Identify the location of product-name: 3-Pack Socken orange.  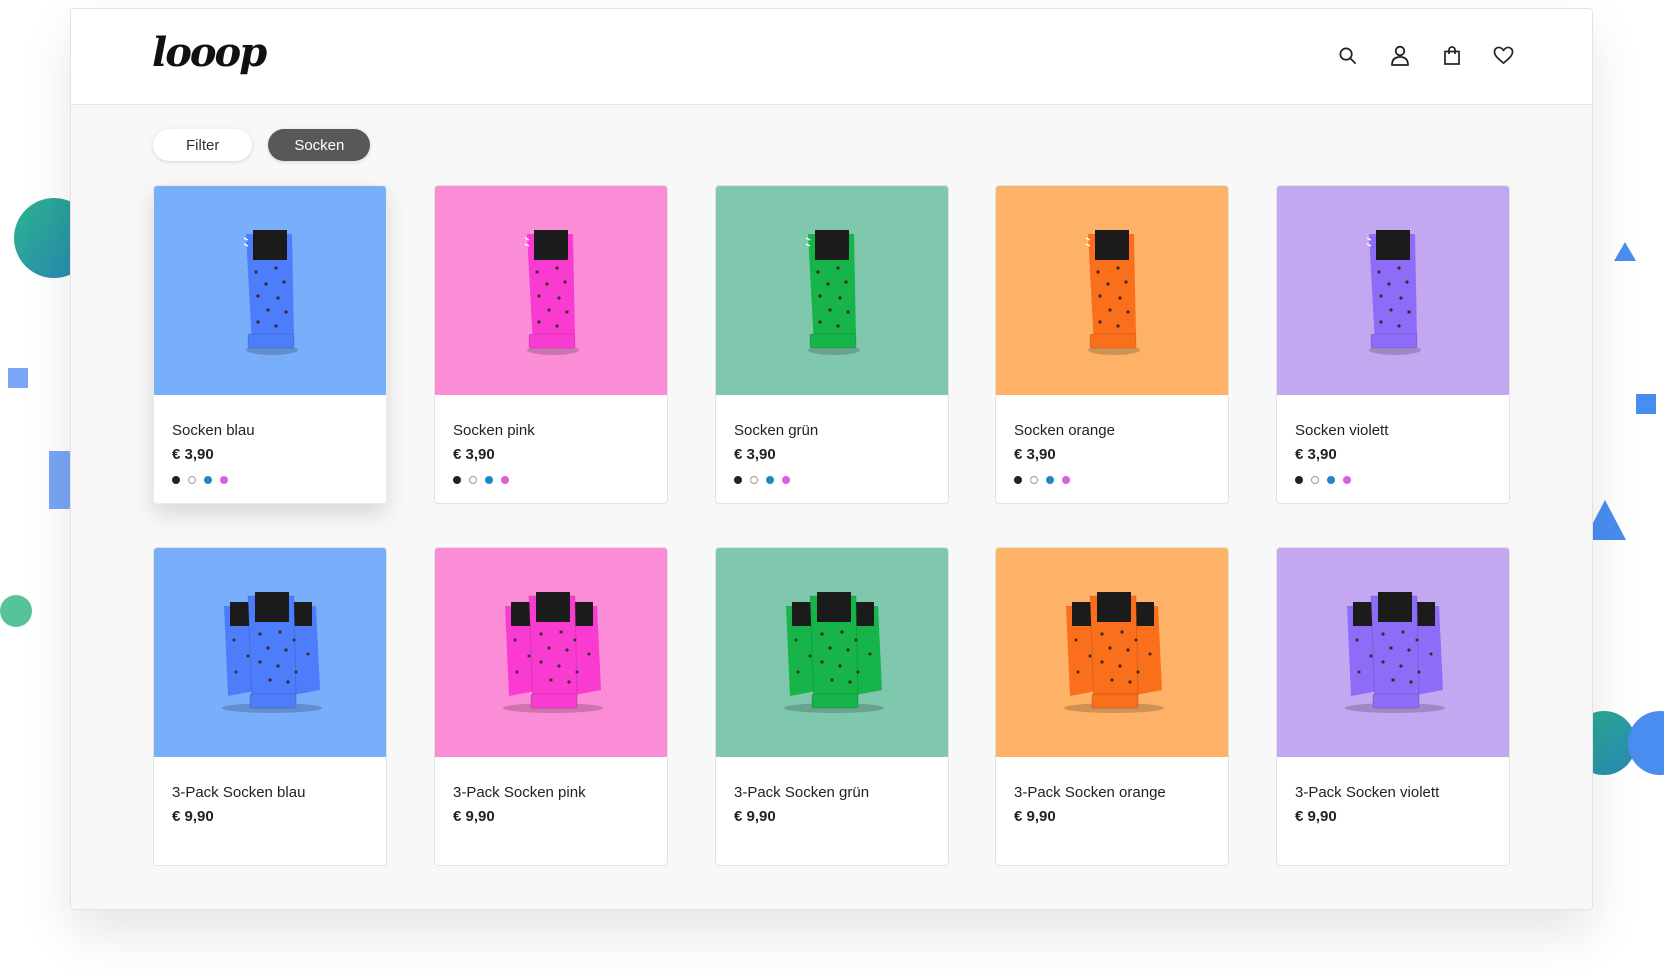
(1090, 792).